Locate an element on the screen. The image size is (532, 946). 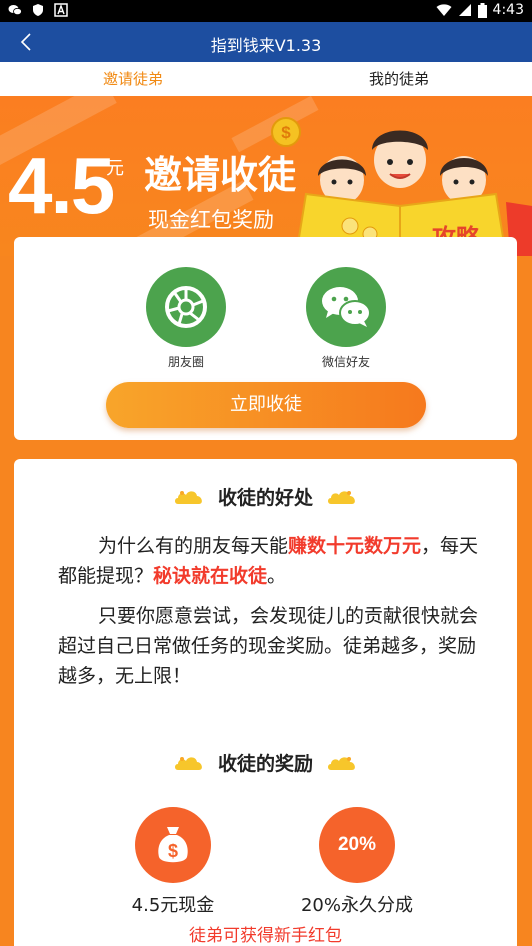
wechat-friends-icon is located at coordinates (346, 307).